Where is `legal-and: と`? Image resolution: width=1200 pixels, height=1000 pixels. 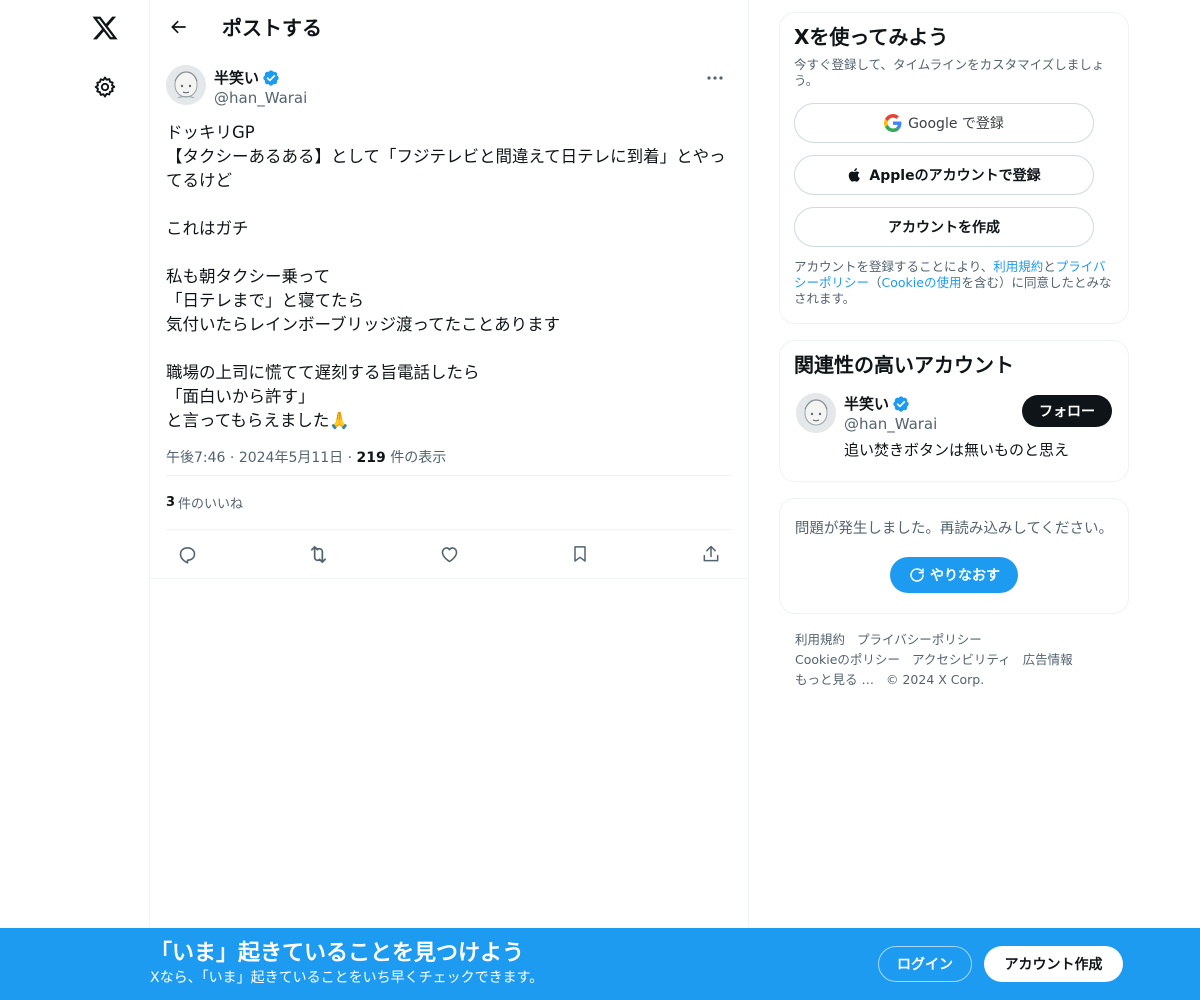 legal-and: と is located at coordinates (1049, 266).